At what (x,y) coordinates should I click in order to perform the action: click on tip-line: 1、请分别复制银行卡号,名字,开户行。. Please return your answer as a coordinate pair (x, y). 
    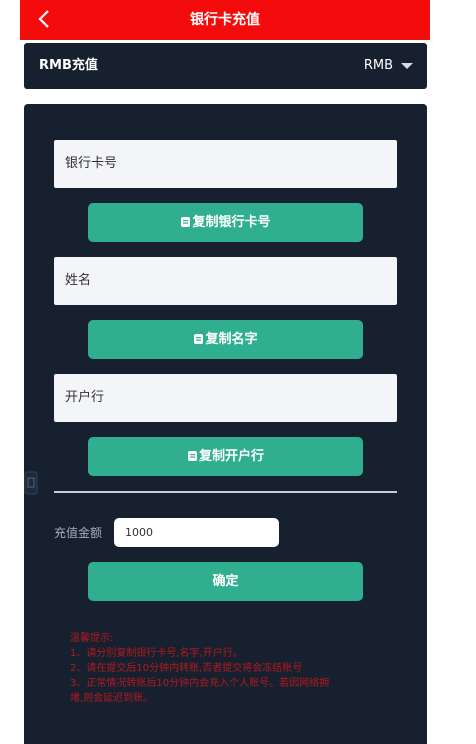
    Looking at the image, I should click on (156, 653).